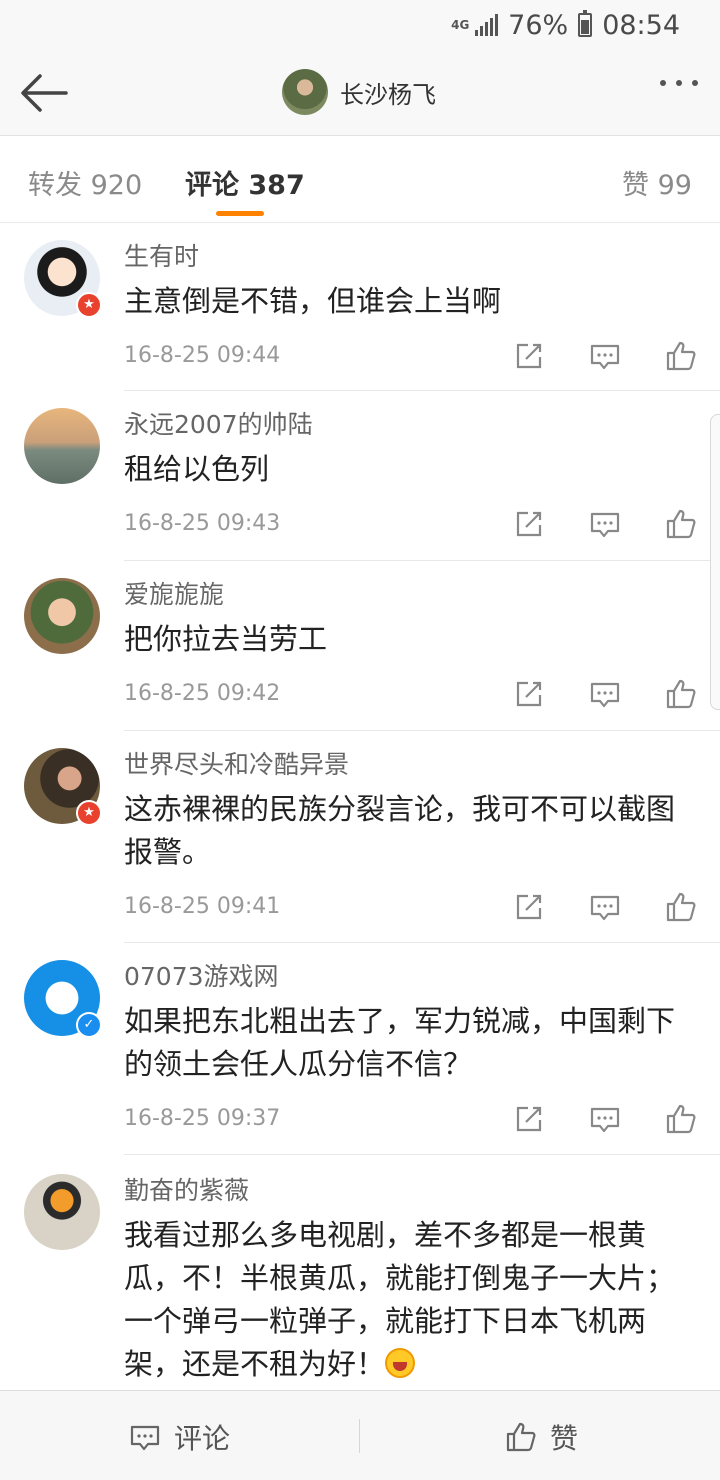  I want to click on like-label: 赞, so click(564, 1438).